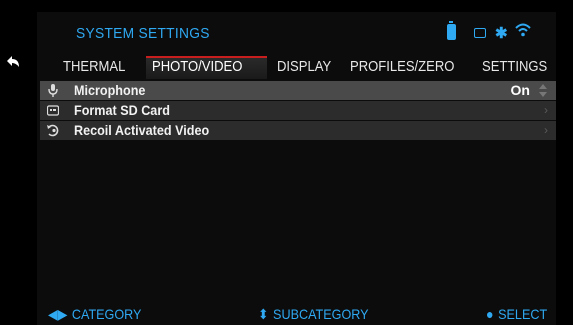  Describe the element at coordinates (122, 110) in the screenshot. I see `row-label: Format SD Card` at that location.